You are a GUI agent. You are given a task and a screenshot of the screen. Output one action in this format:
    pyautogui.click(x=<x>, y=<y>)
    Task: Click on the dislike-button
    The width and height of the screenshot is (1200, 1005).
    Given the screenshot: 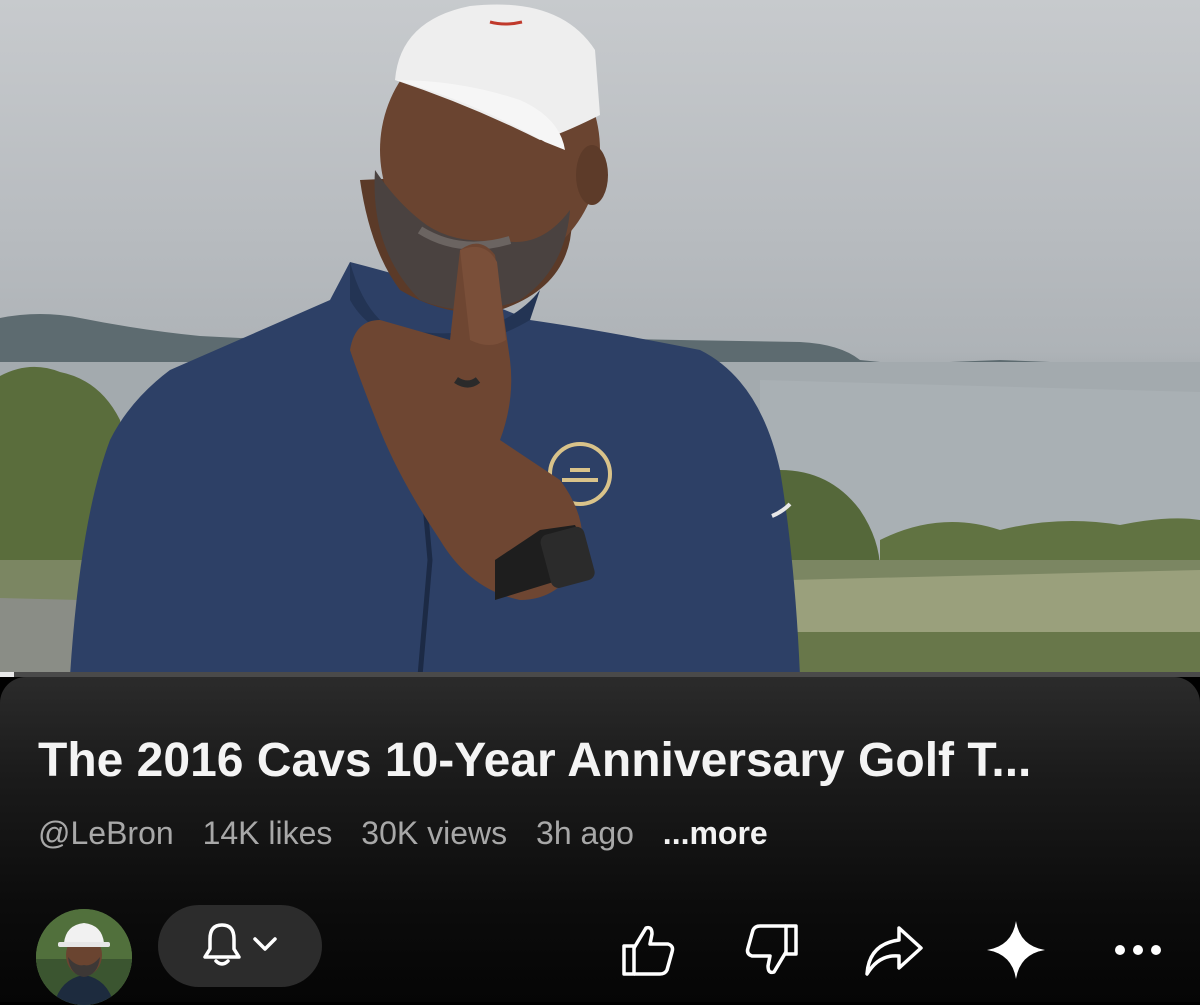 What is the action you would take?
    pyautogui.click(x=772, y=952)
    